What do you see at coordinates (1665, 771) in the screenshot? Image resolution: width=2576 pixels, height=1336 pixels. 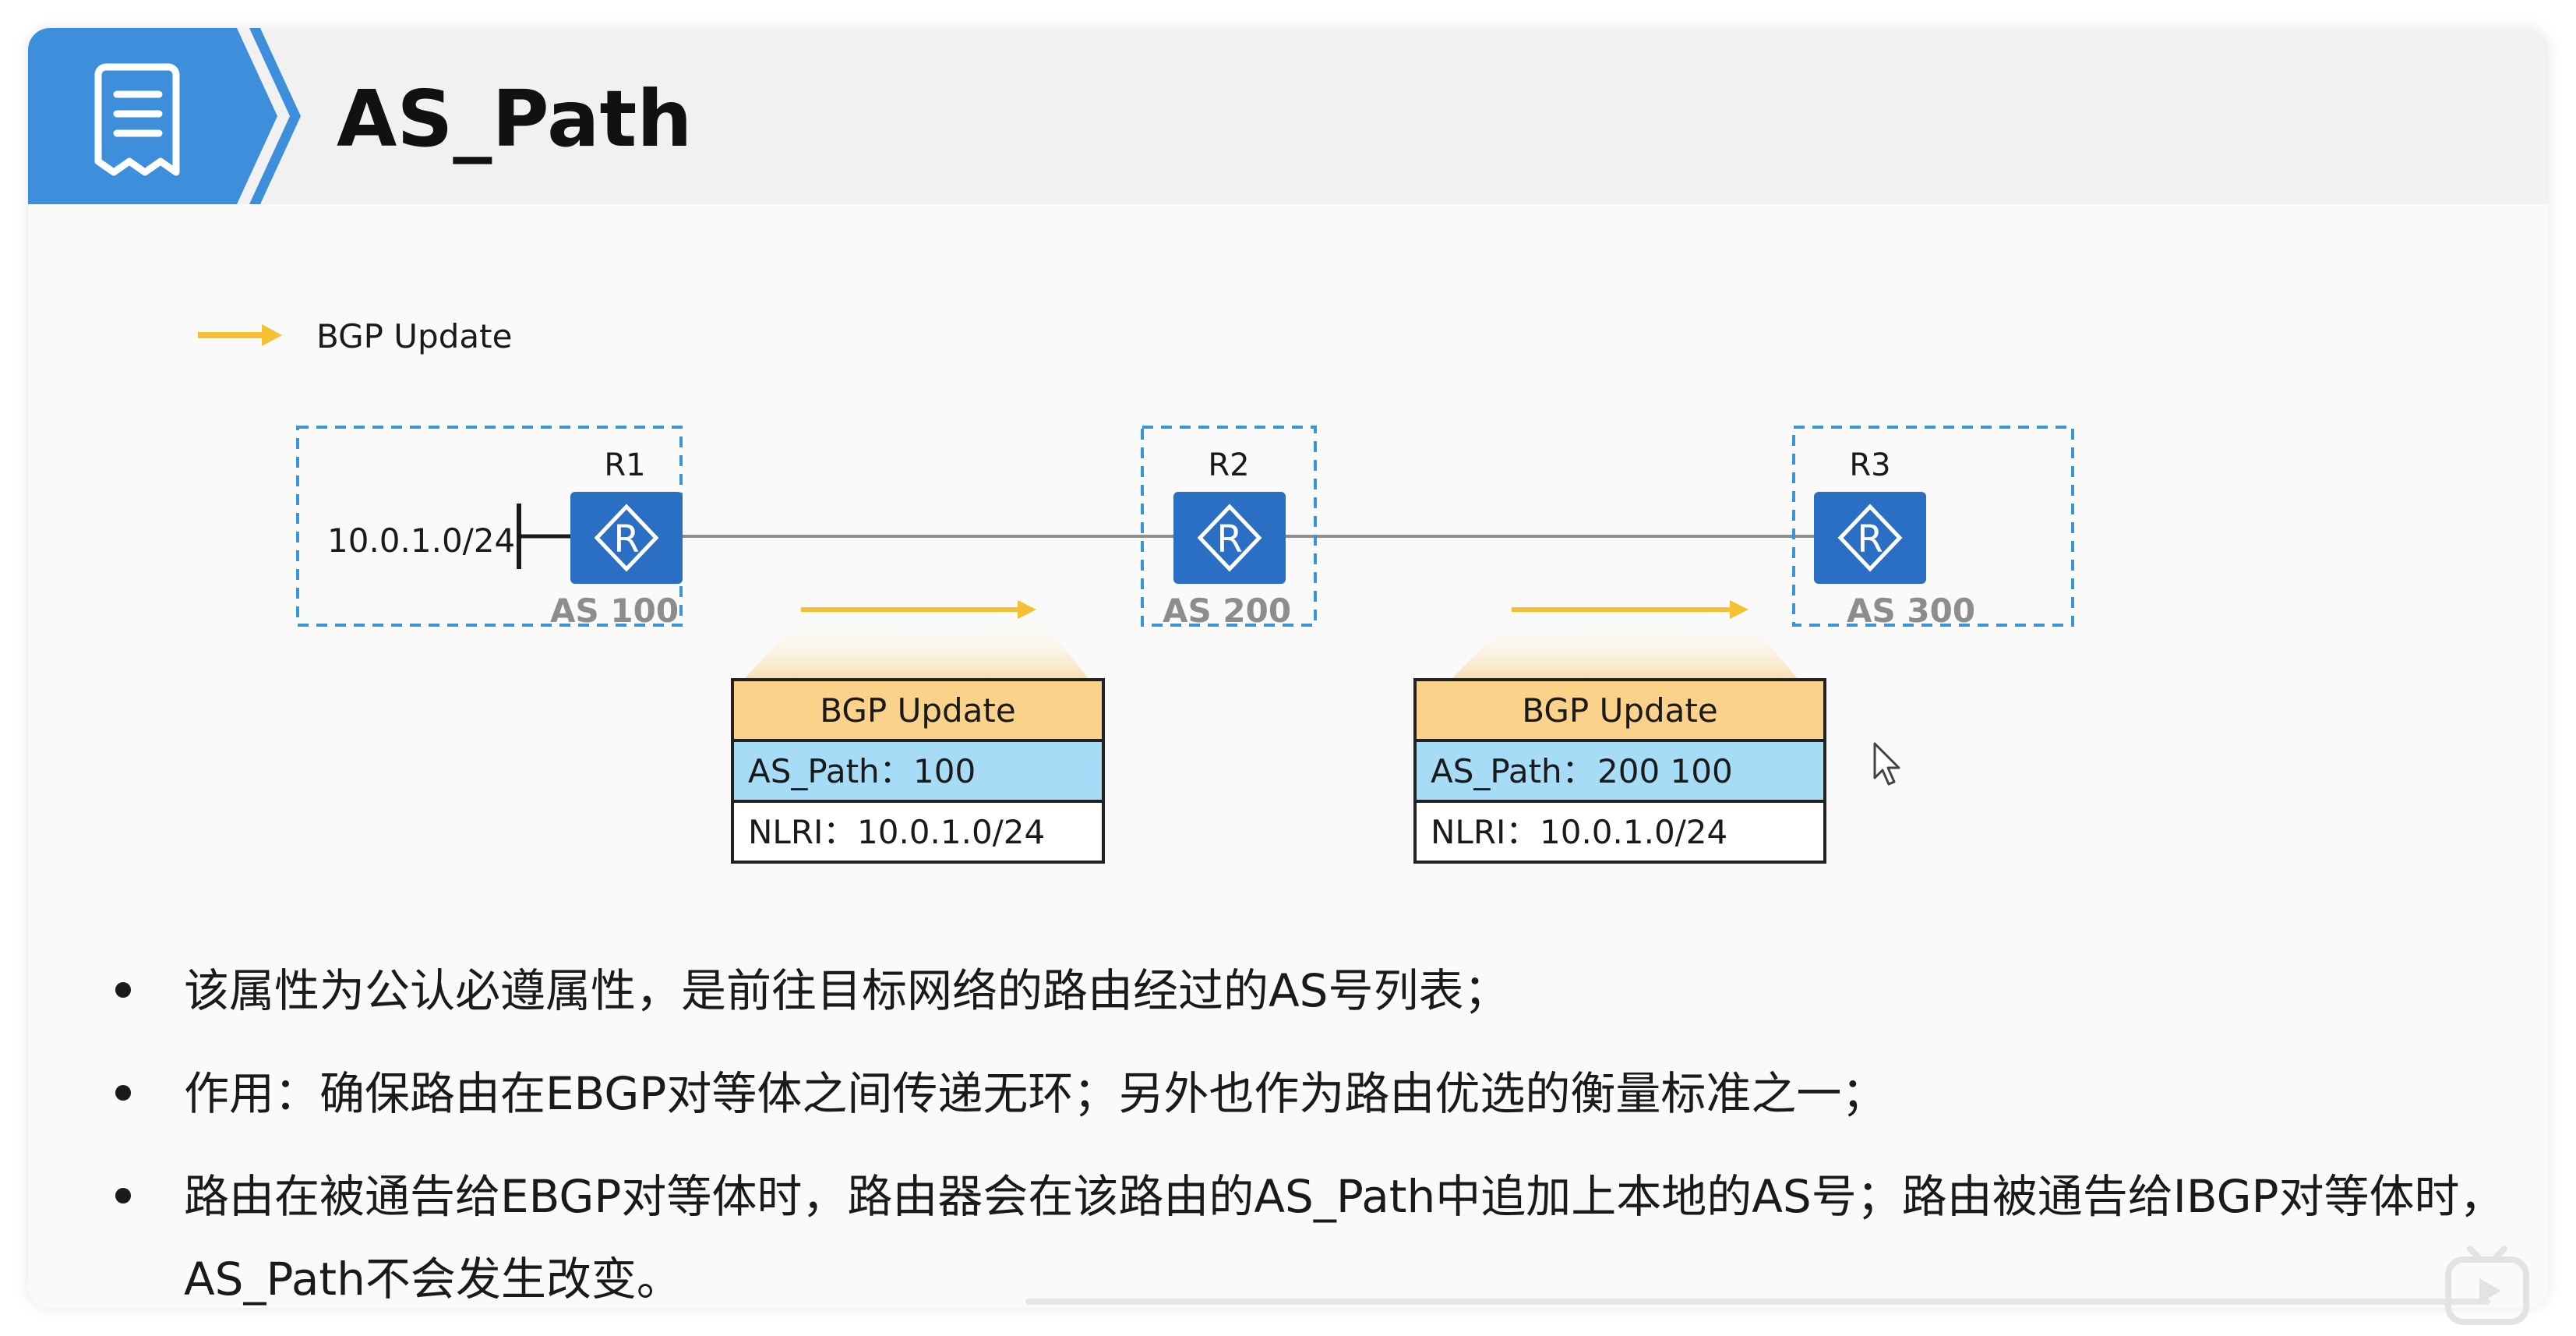 I see `as-path-value: 200 100` at bounding box center [1665, 771].